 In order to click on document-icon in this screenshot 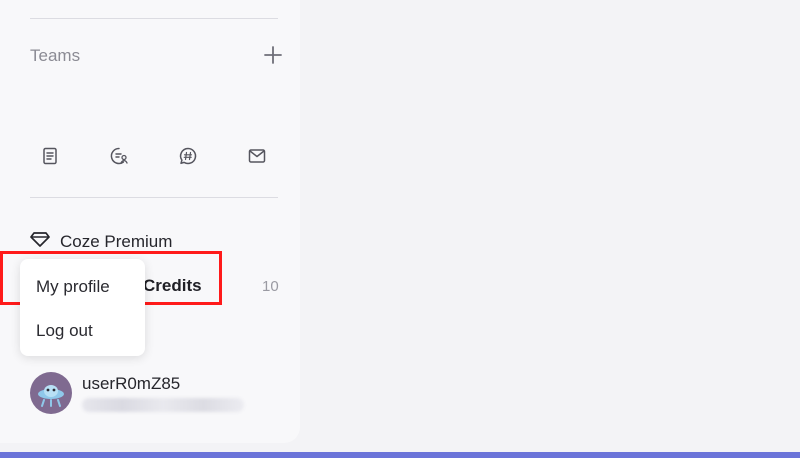, I will do `click(50, 156)`.